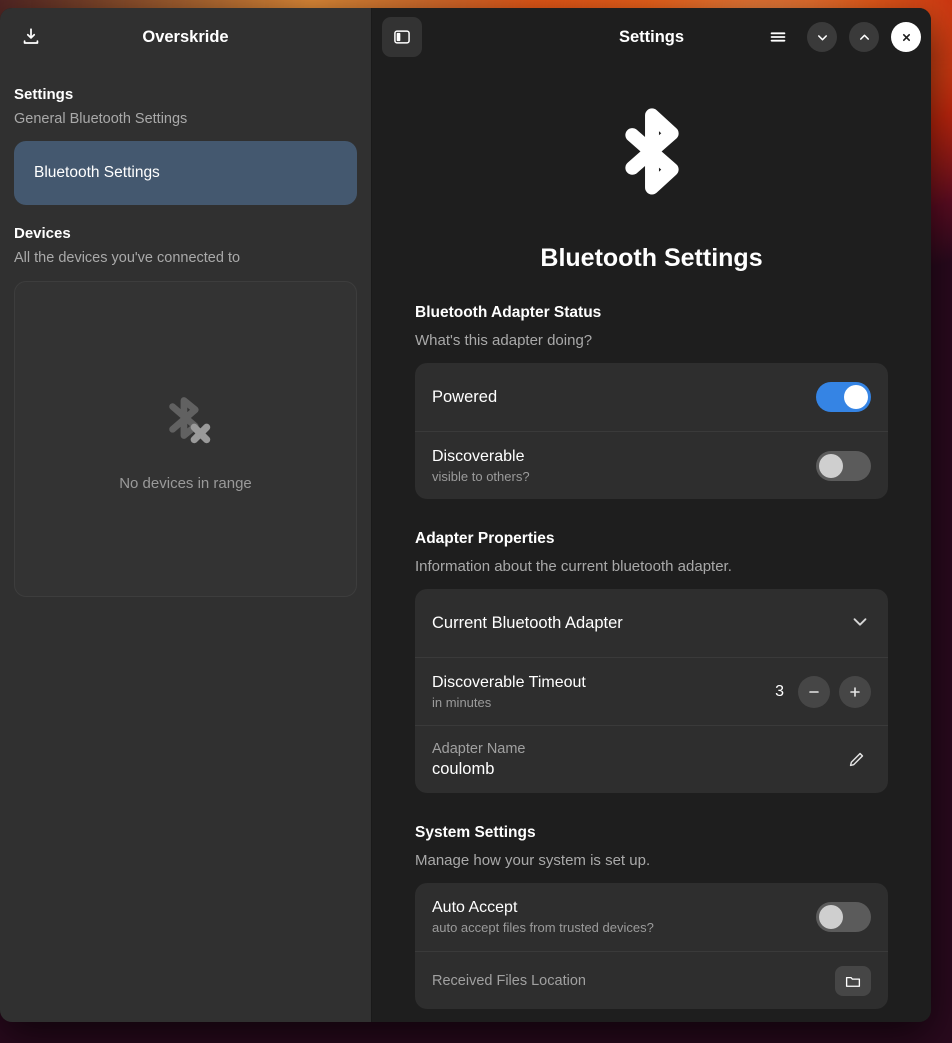 Image resolution: width=952 pixels, height=1043 pixels. What do you see at coordinates (402, 37) in the screenshot?
I see `sidebar-toggle-icon` at bounding box center [402, 37].